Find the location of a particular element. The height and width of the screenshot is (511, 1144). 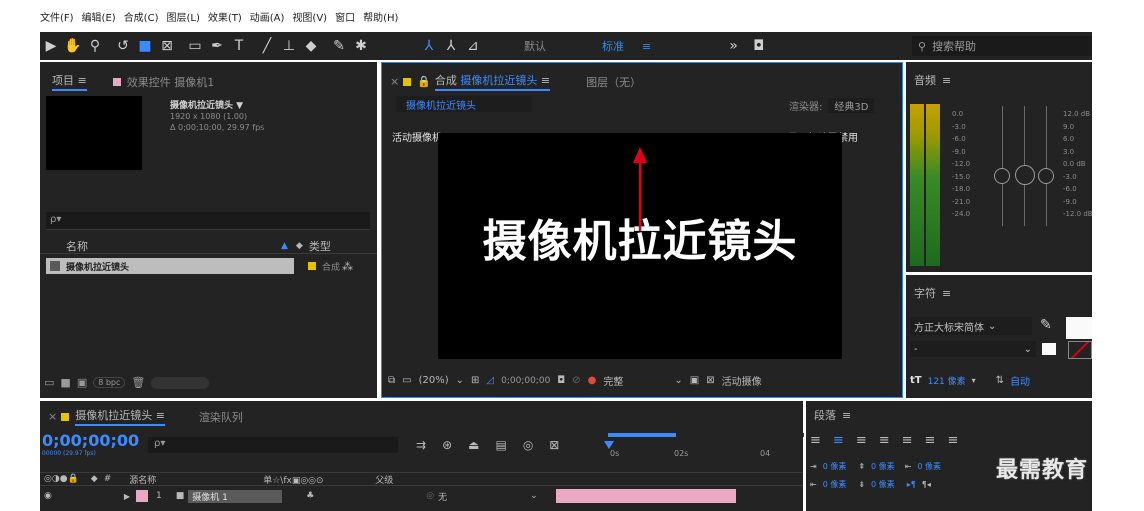

video-toggle-icon: ◉ is located at coordinates (48, 496).